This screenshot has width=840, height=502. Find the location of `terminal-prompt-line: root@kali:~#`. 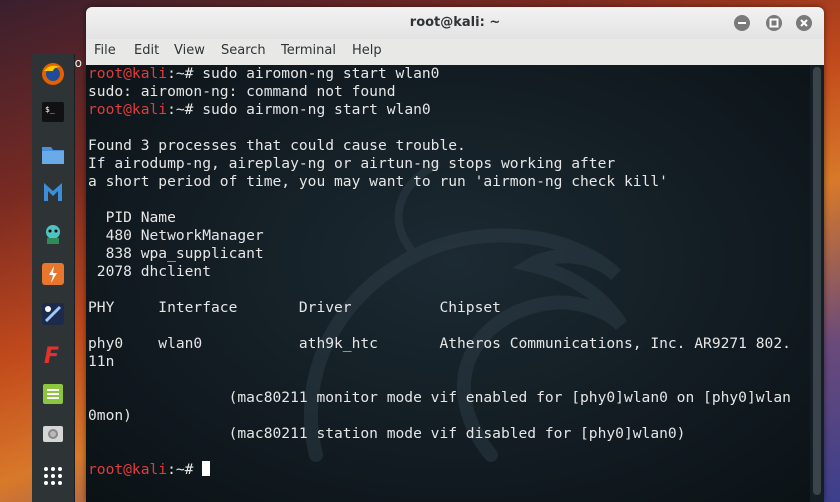

terminal-prompt-line: root@kali:~# is located at coordinates (447, 470).